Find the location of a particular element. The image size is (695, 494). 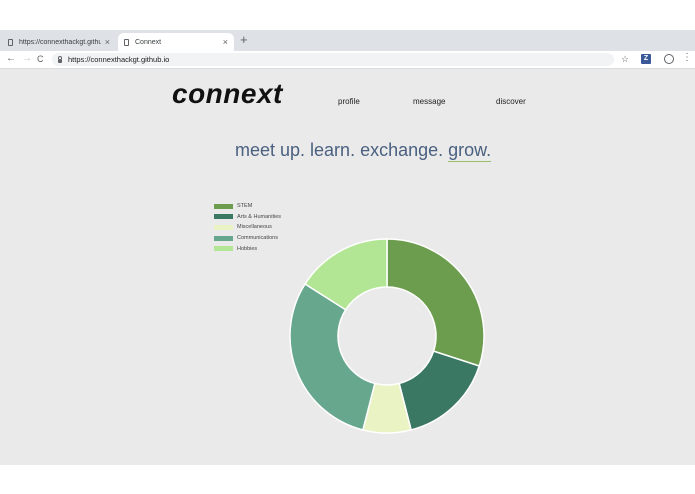

legend-item: Miscellaneous is located at coordinates (247, 227).